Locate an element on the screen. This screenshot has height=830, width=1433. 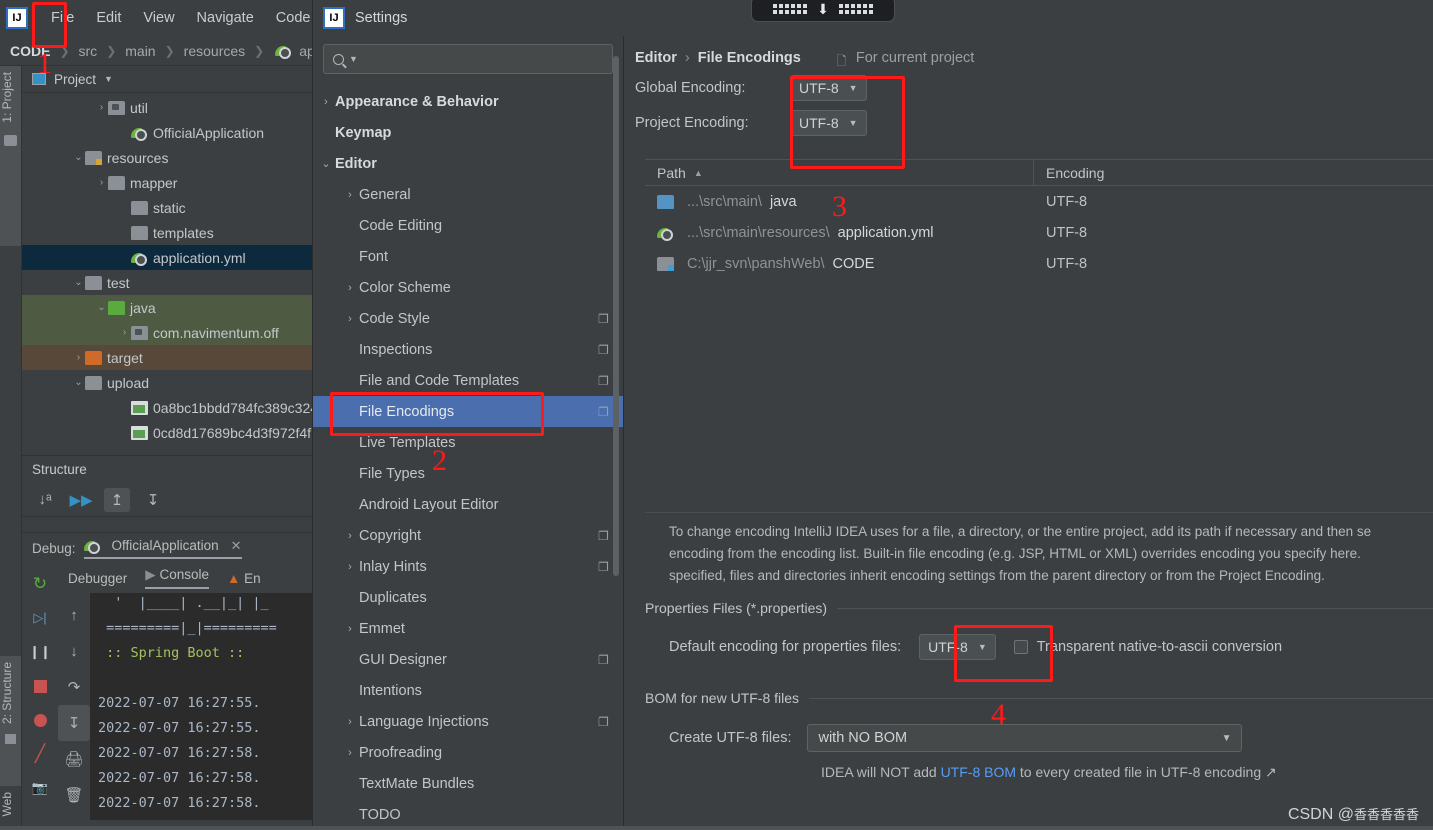
table-row: ...\src\main\ java UTF-8 is located at coordinates (1039, 201).